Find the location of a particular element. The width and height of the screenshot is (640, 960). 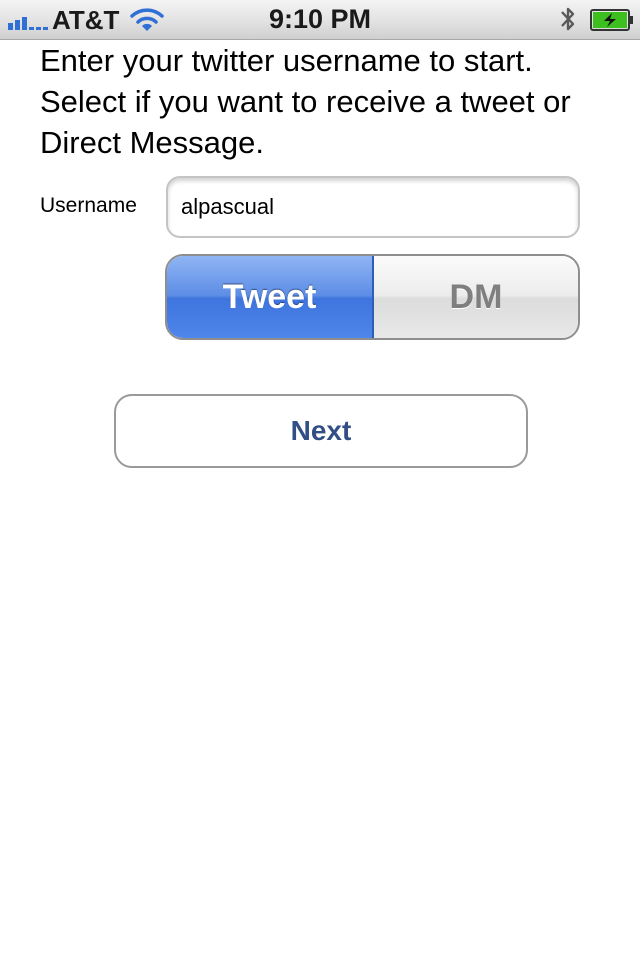

status-time: 9:10 PM is located at coordinates (320, 19).